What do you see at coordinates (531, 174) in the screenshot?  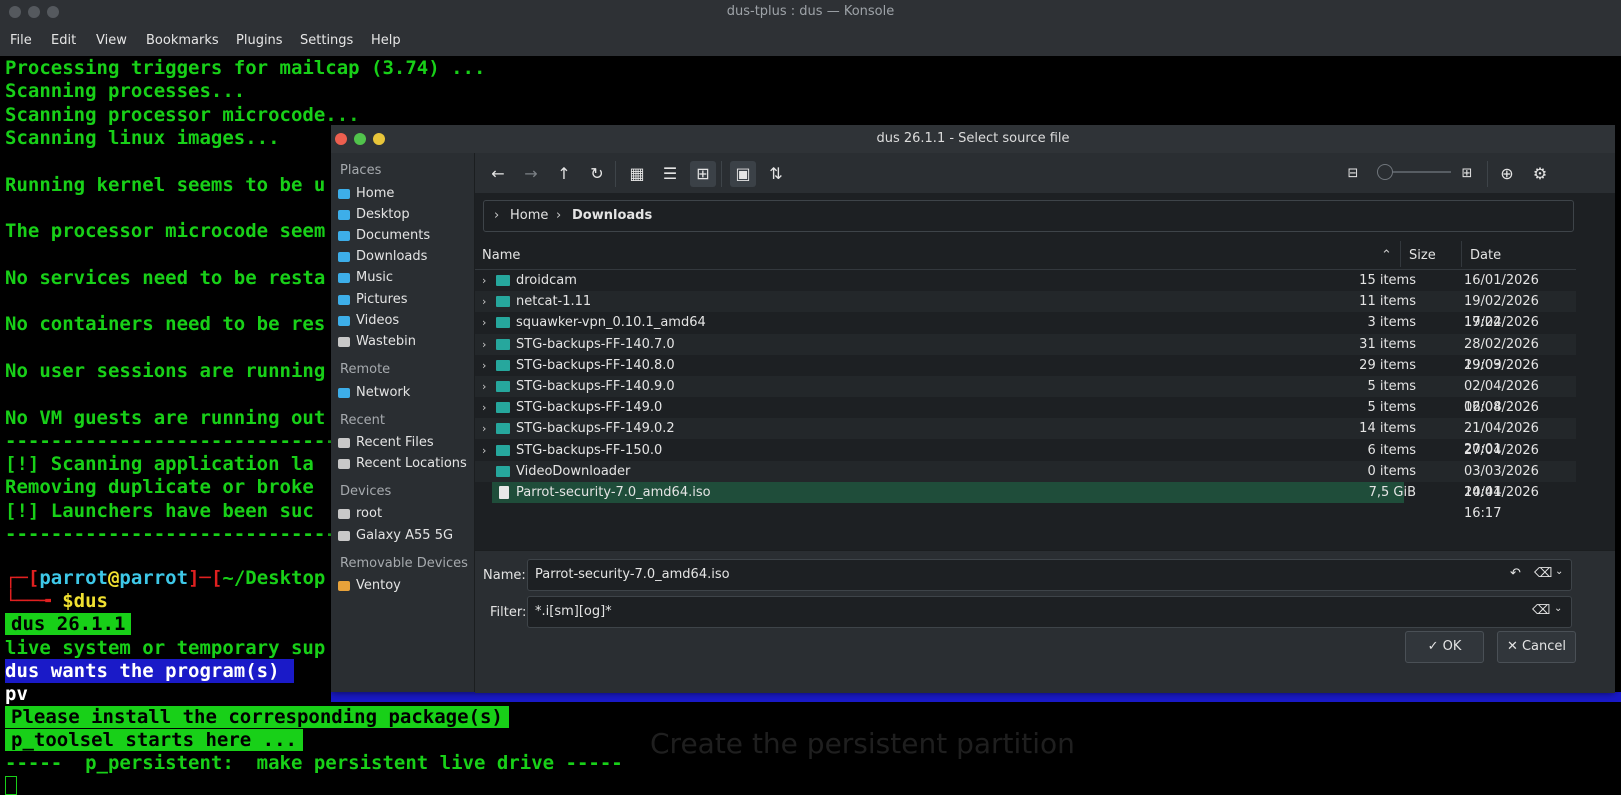 I see `forward-icon: →` at bounding box center [531, 174].